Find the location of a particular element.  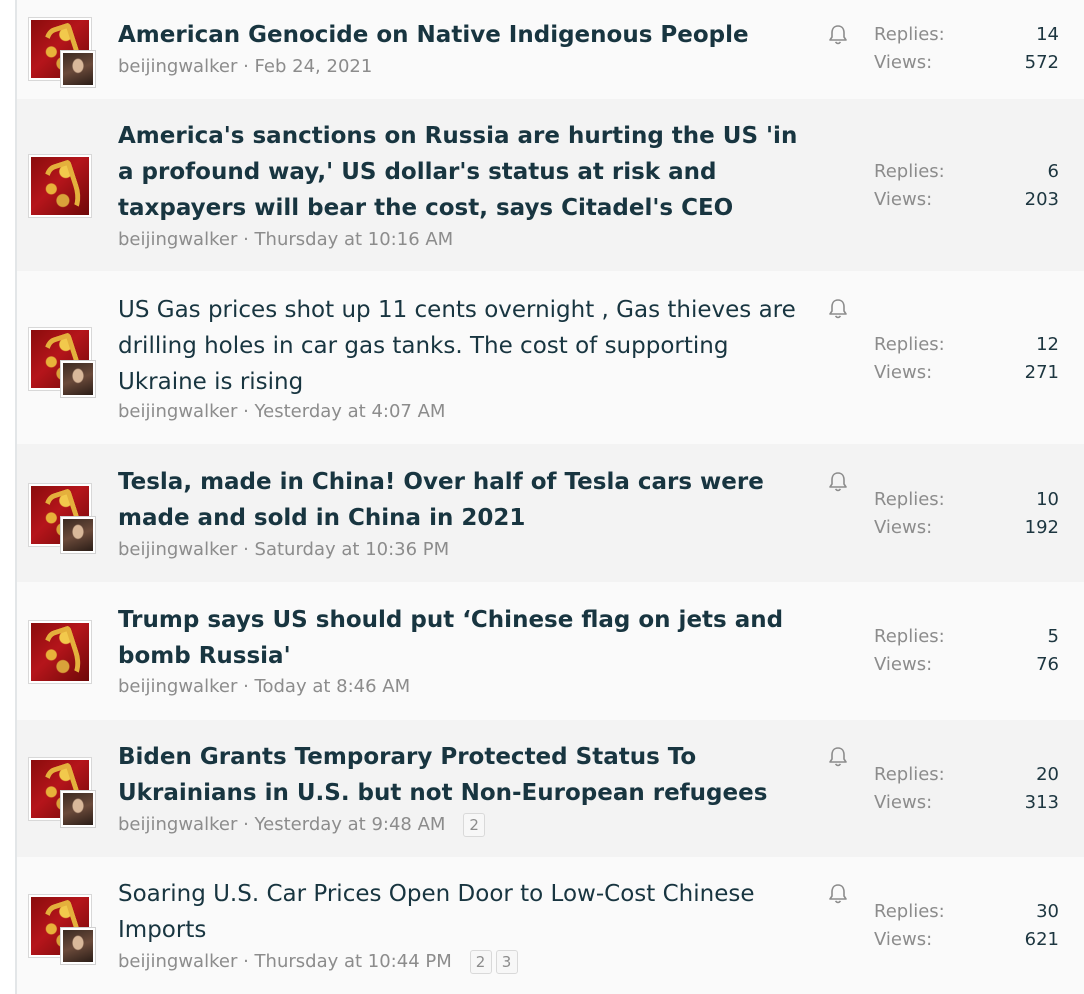

thread-start-date: Yesterday at 9:48 AM is located at coordinates (350, 824).